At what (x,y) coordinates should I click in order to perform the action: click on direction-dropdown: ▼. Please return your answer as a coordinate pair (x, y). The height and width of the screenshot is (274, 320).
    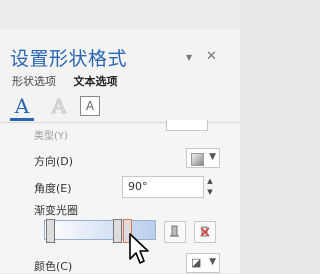
    Looking at the image, I should click on (203, 158).